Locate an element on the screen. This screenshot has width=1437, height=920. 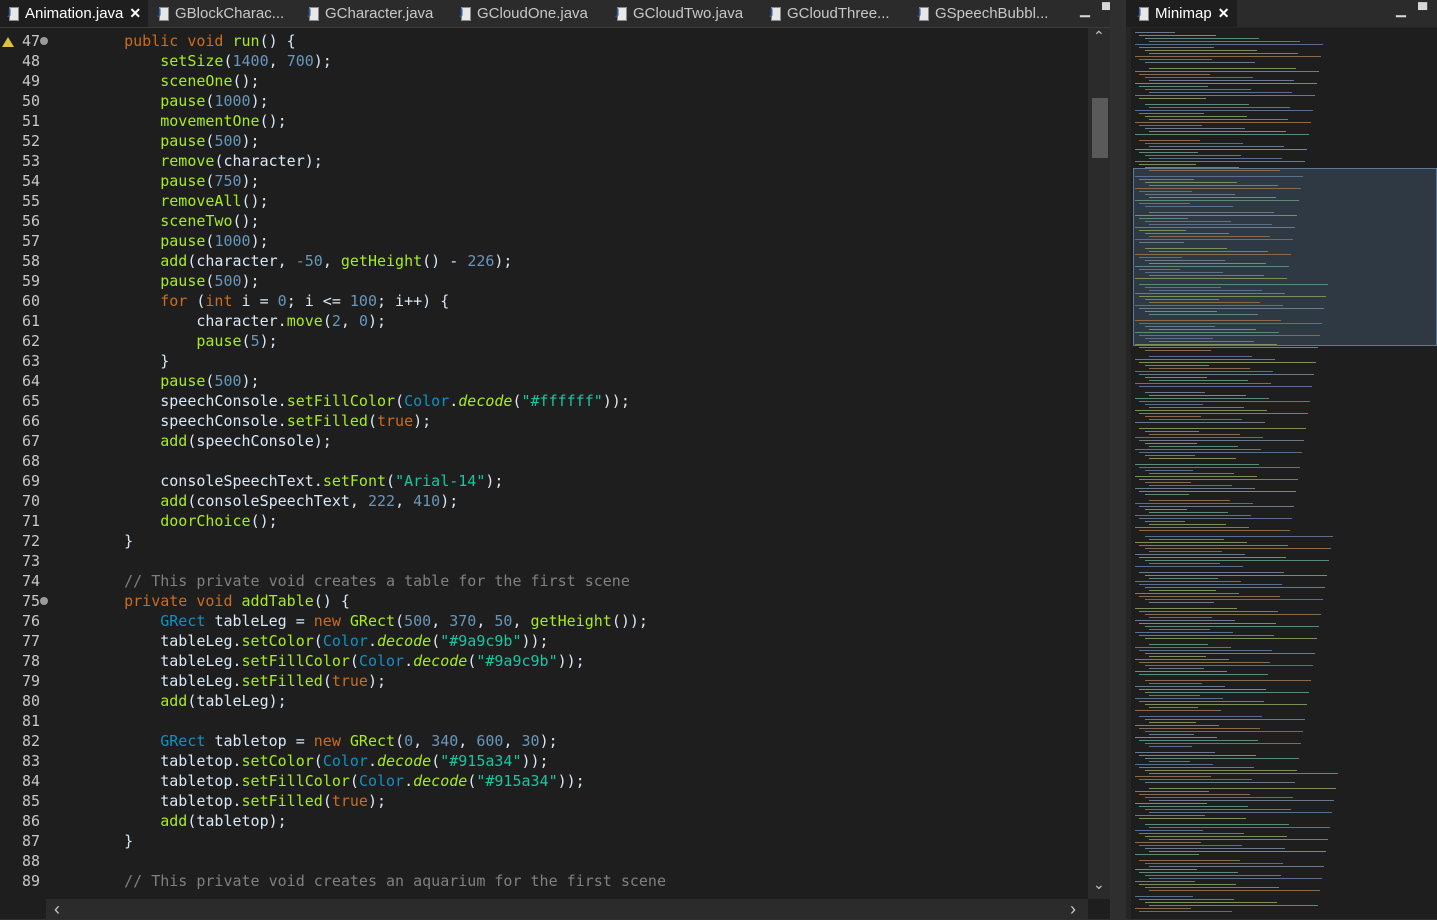
code-token: doorChoice is located at coordinates (205, 521).